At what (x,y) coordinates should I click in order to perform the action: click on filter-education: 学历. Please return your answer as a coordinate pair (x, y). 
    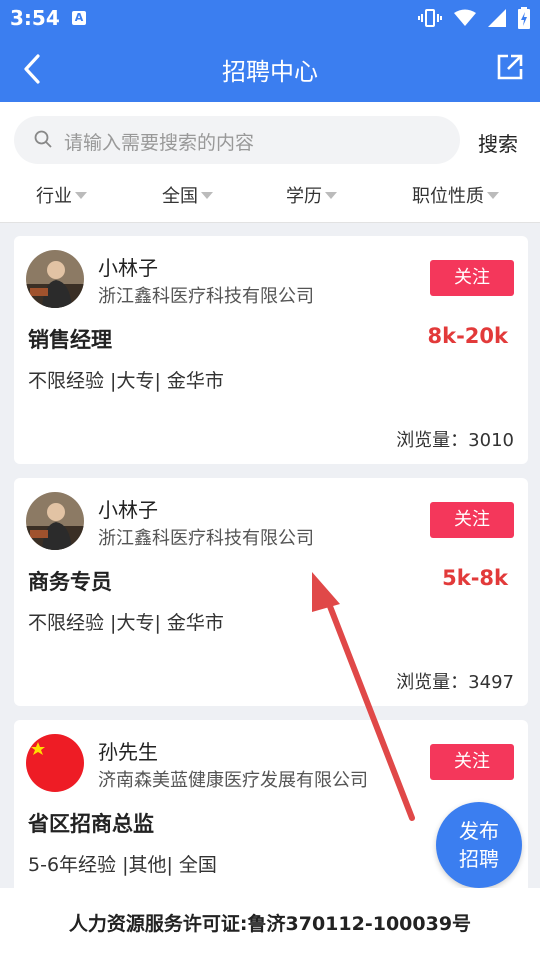
    Looking at the image, I should click on (311, 195).